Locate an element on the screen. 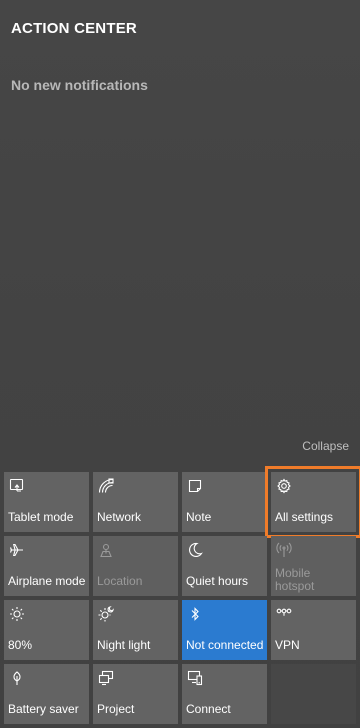  location-tile: Location is located at coordinates (135, 566).